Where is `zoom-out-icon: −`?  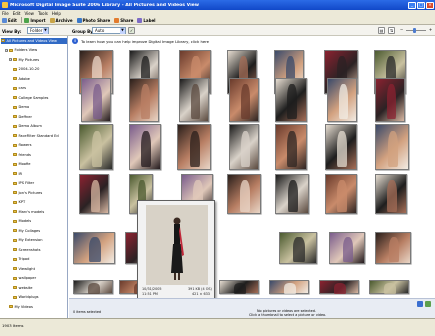
zoom-out-icon: − is located at coordinates (401, 30).